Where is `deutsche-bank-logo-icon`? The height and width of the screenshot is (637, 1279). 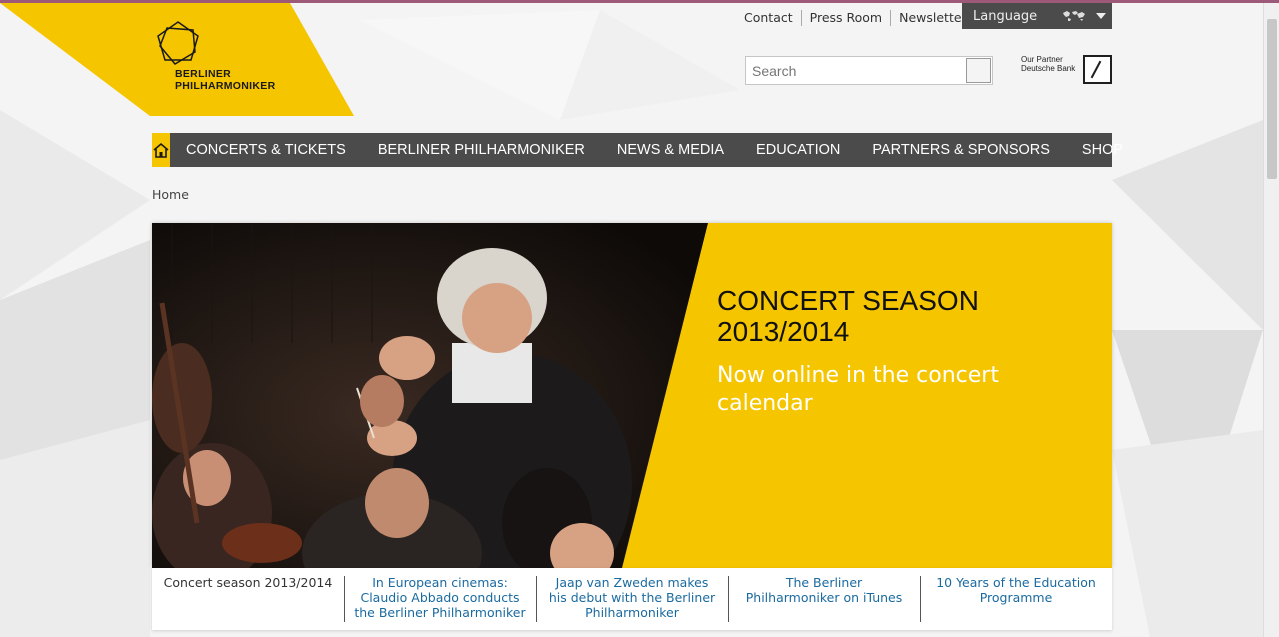 deutsche-bank-logo-icon is located at coordinates (1097, 69).